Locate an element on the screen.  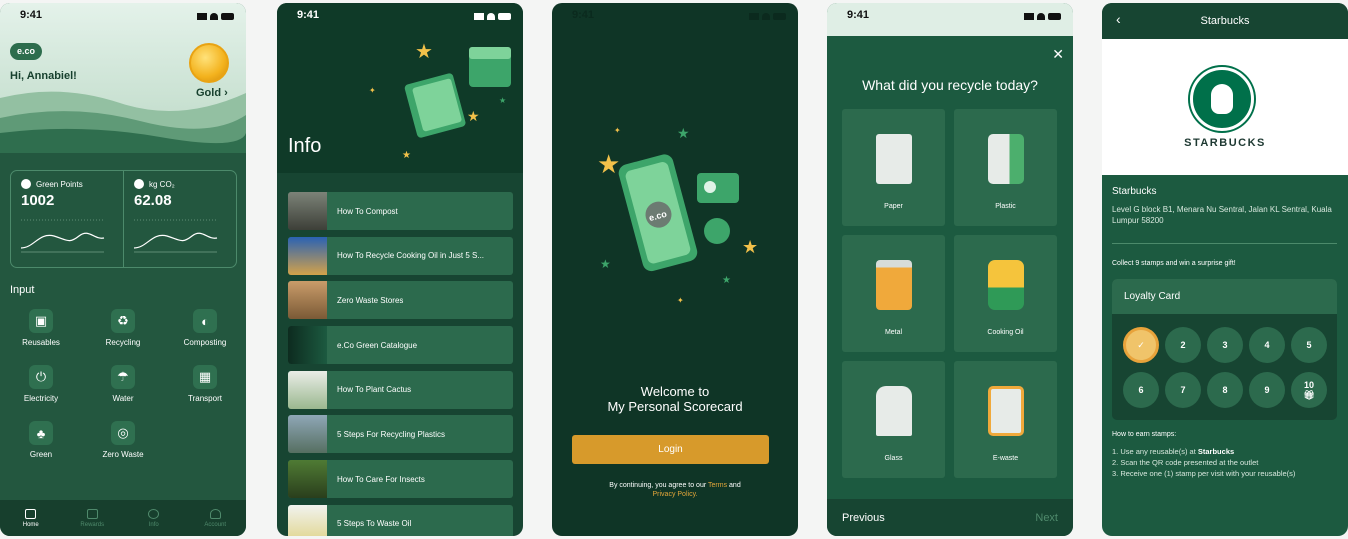
material-glass: Glass is located at coordinates (893, 419).